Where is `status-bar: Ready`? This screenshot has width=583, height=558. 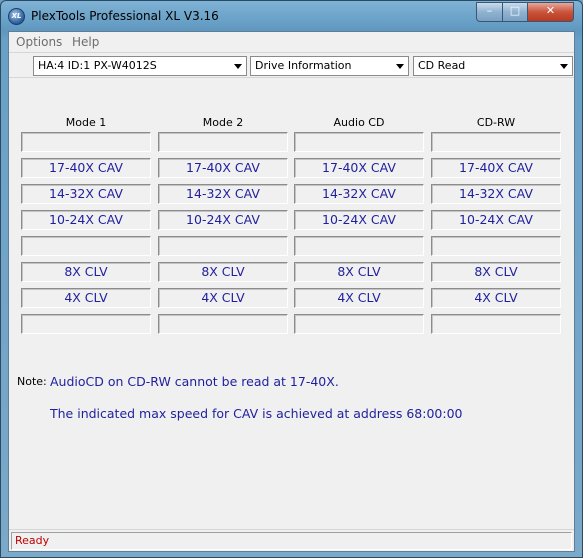
status-bar: Ready is located at coordinates (291, 540).